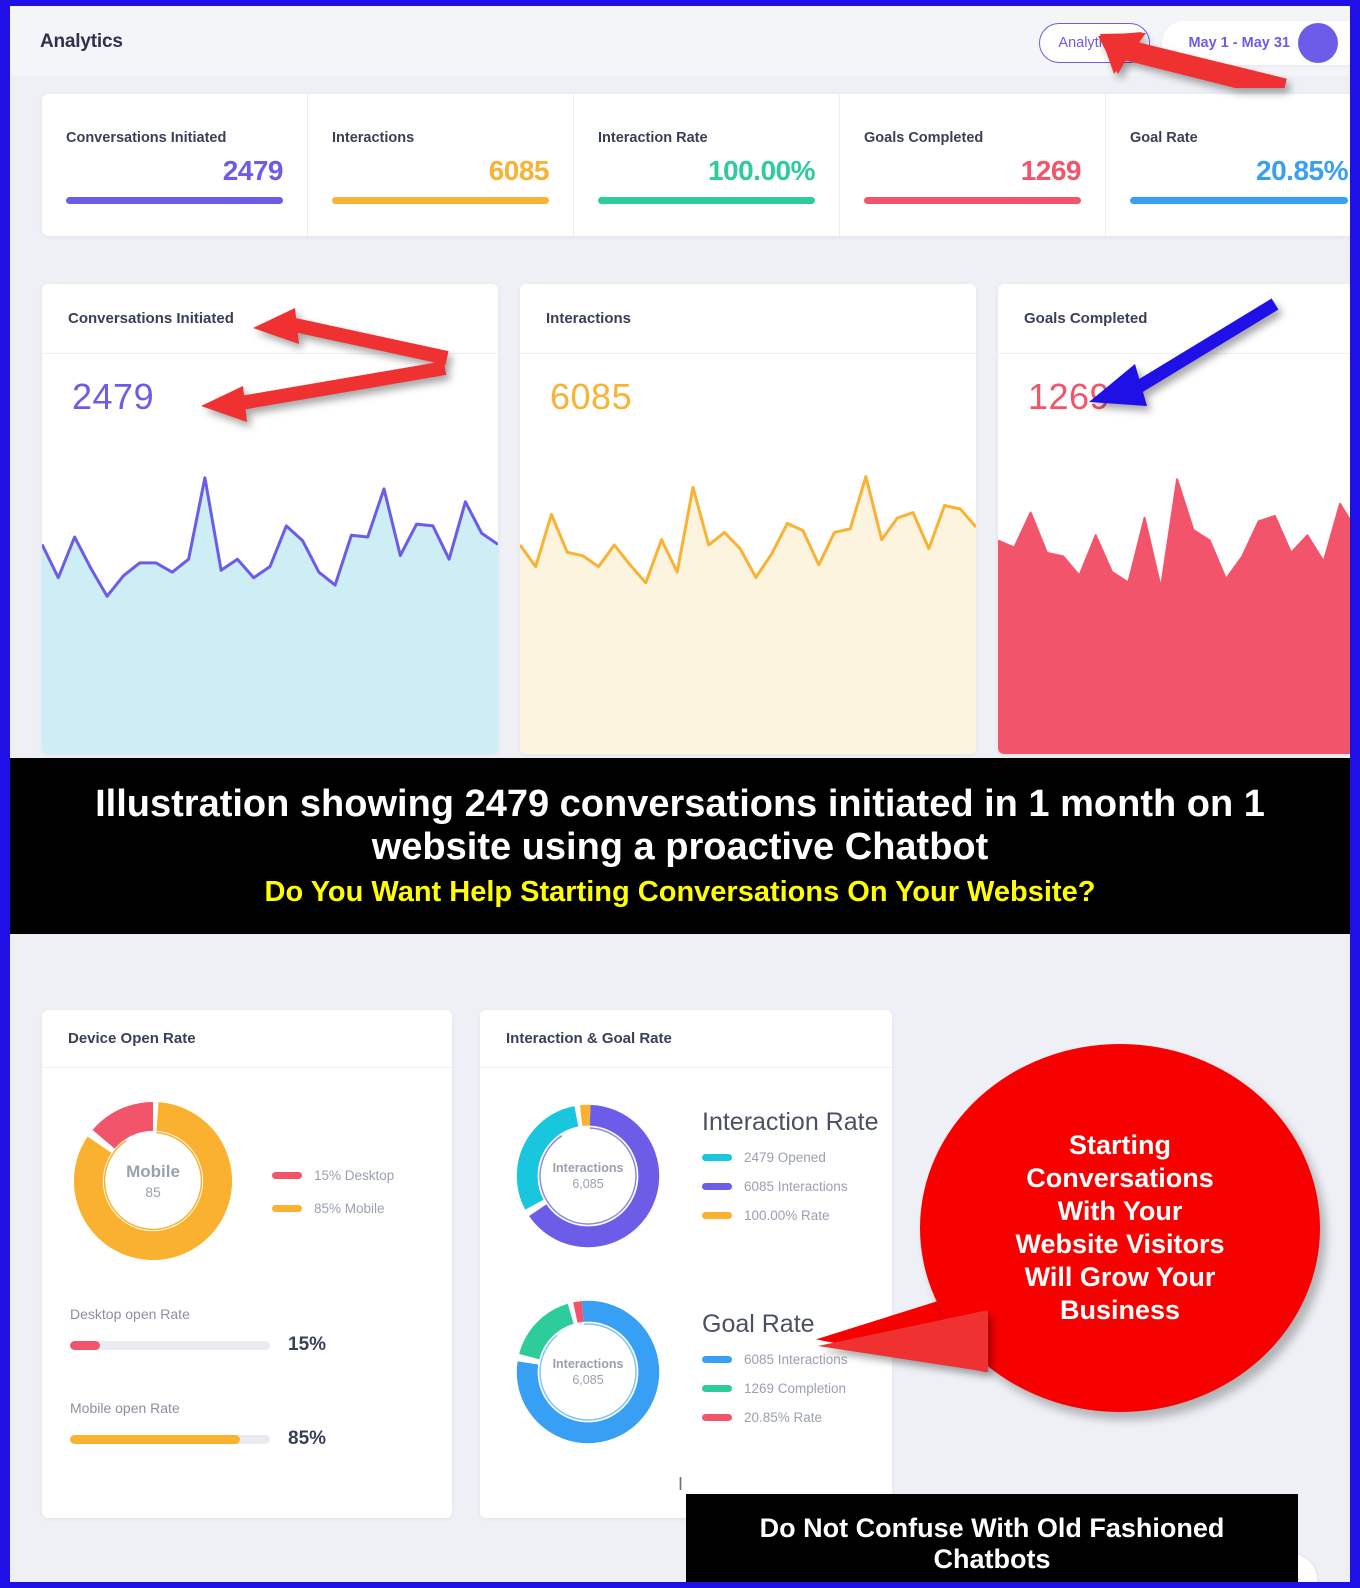 The height and width of the screenshot is (1588, 1360). I want to click on donut-center-label: Mobile, so click(153, 1171).